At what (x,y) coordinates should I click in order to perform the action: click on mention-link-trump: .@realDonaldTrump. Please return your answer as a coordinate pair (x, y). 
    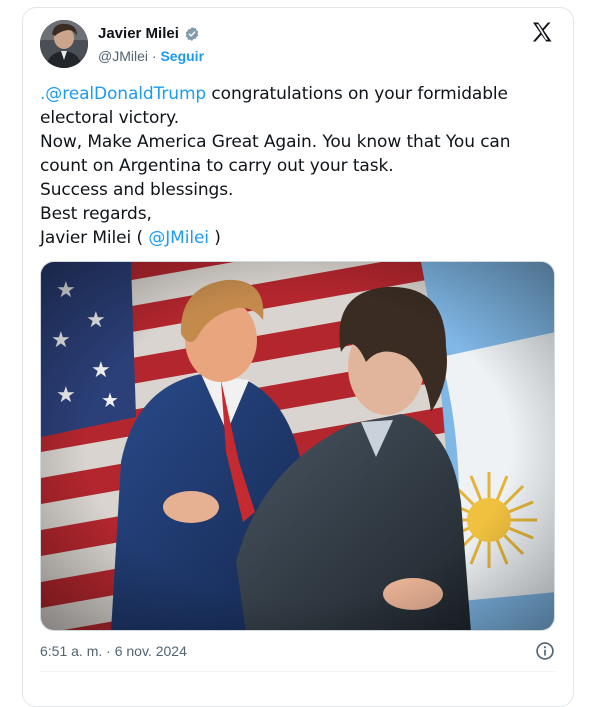
    Looking at the image, I should click on (123, 94).